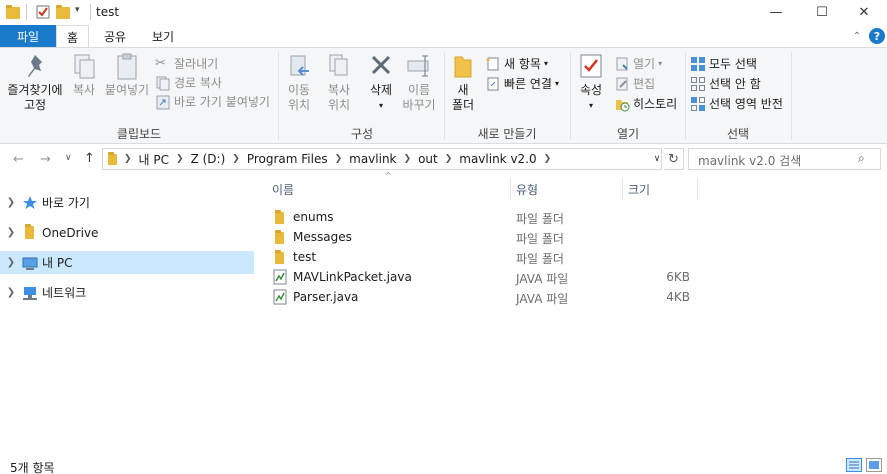 The width and height of the screenshot is (887, 474). Describe the element at coordinates (674, 159) in the screenshot. I see `refresh-icon: ↻` at that location.